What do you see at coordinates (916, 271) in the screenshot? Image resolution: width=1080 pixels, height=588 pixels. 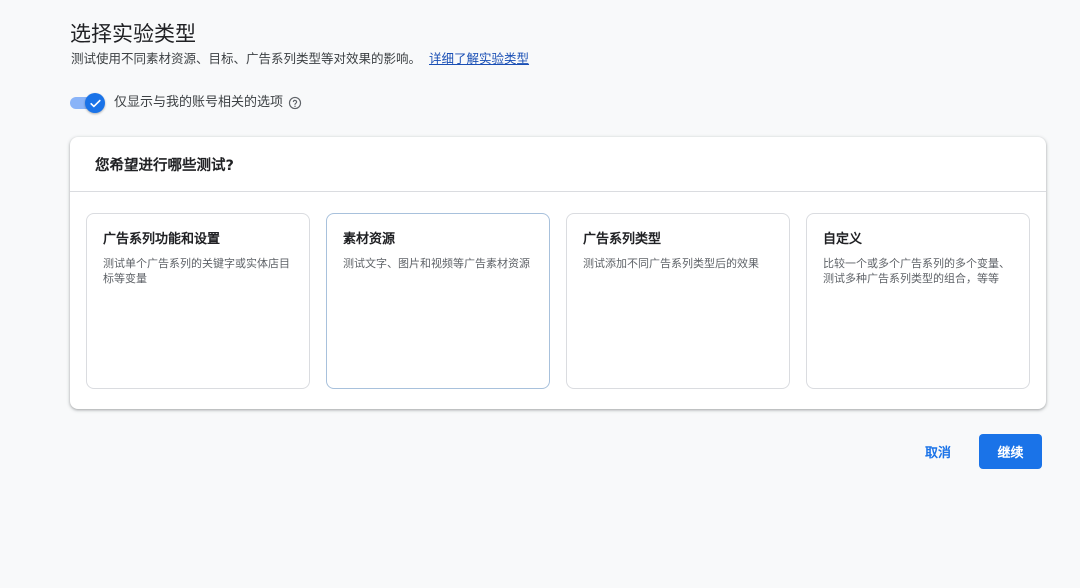 I see `option-description: 比较一个或多个广告系列的多个变量、测试多种广告系列类型的组合，等等` at bounding box center [916, 271].